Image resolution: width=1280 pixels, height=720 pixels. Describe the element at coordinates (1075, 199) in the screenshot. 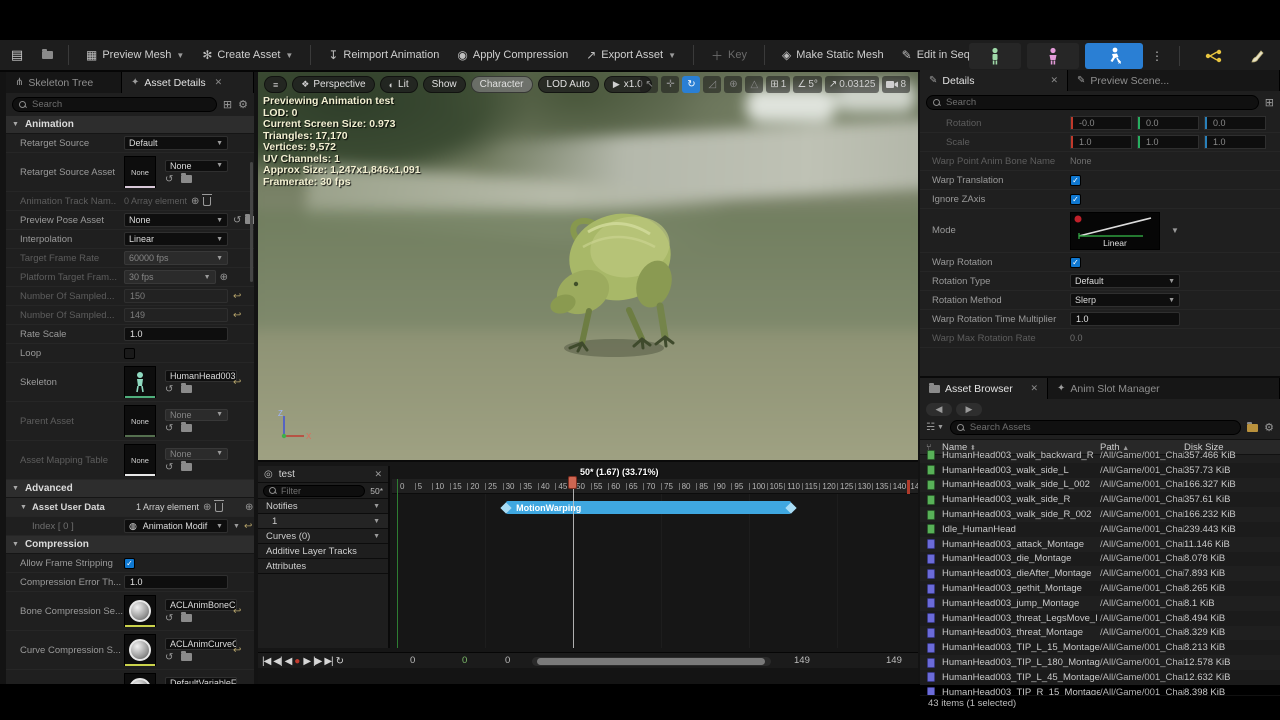

I see `checkbox-ignore-zaxis: ✓` at that location.